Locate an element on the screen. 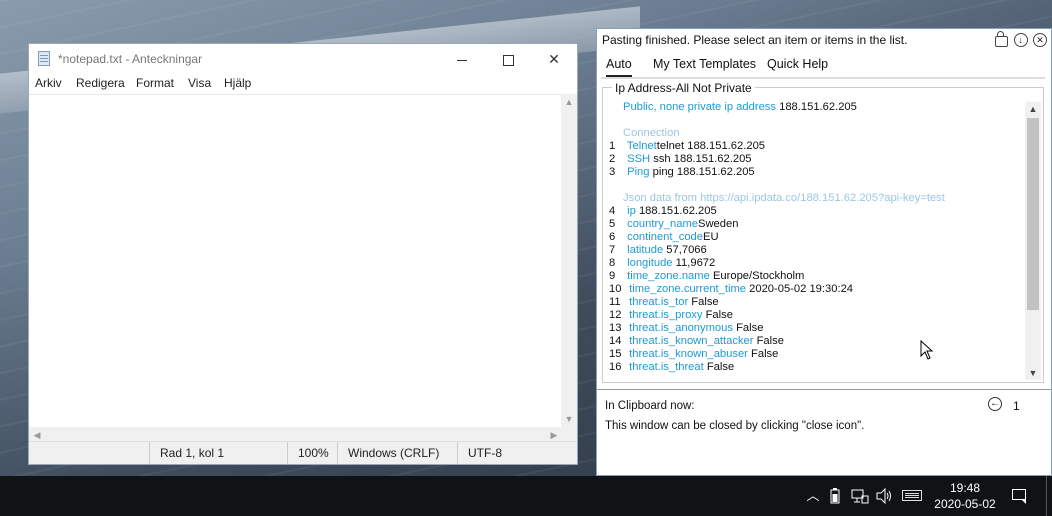 Image resolution: width=1052 pixels, height=516 pixels. item-value: 188.151.62.205 is located at coordinates (677, 211).